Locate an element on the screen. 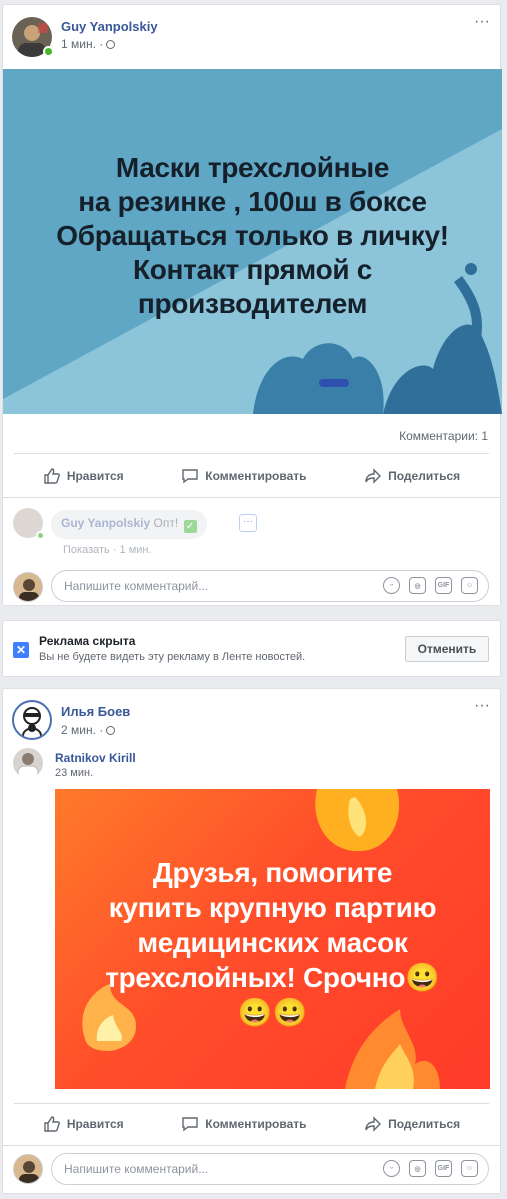 The width and height of the screenshot is (507, 1199). banner-line: Маски трехслойные is located at coordinates (252, 167).